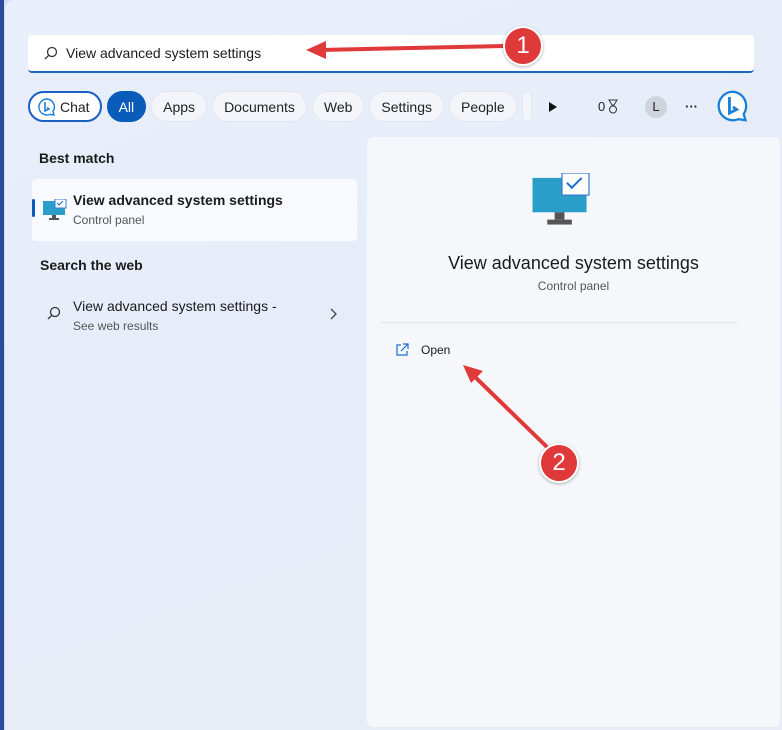 The width and height of the screenshot is (782, 730). I want to click on filter-settings: Settings, so click(407, 106).